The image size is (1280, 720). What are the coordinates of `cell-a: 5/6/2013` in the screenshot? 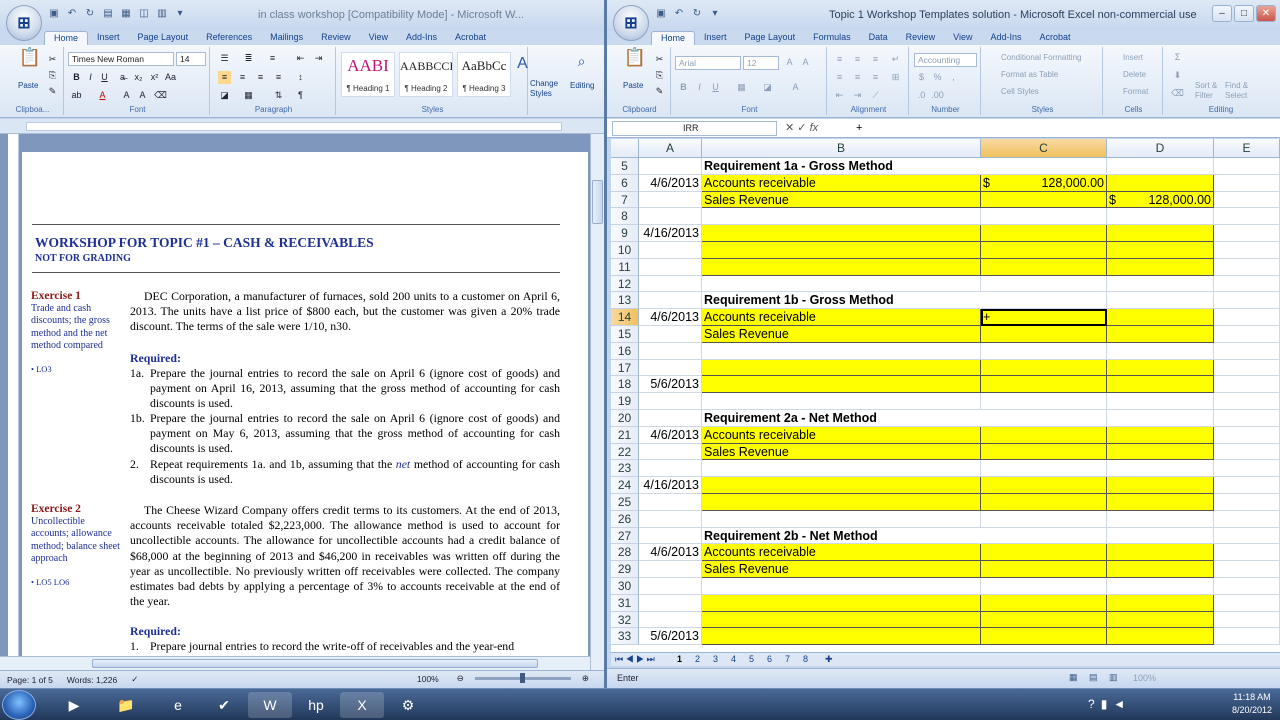 It's located at (670, 637).